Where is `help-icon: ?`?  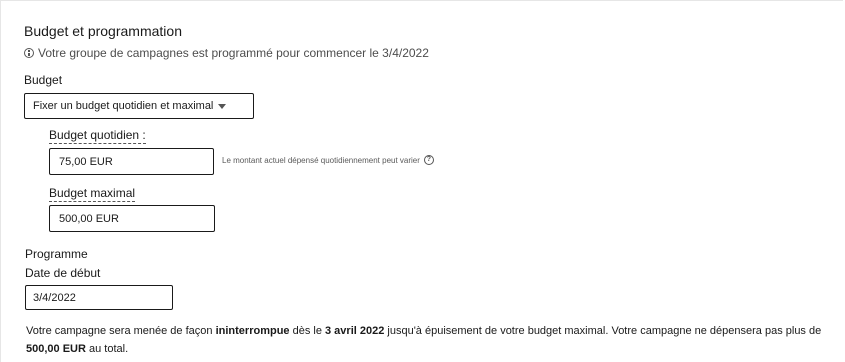 help-icon: ? is located at coordinates (428, 160).